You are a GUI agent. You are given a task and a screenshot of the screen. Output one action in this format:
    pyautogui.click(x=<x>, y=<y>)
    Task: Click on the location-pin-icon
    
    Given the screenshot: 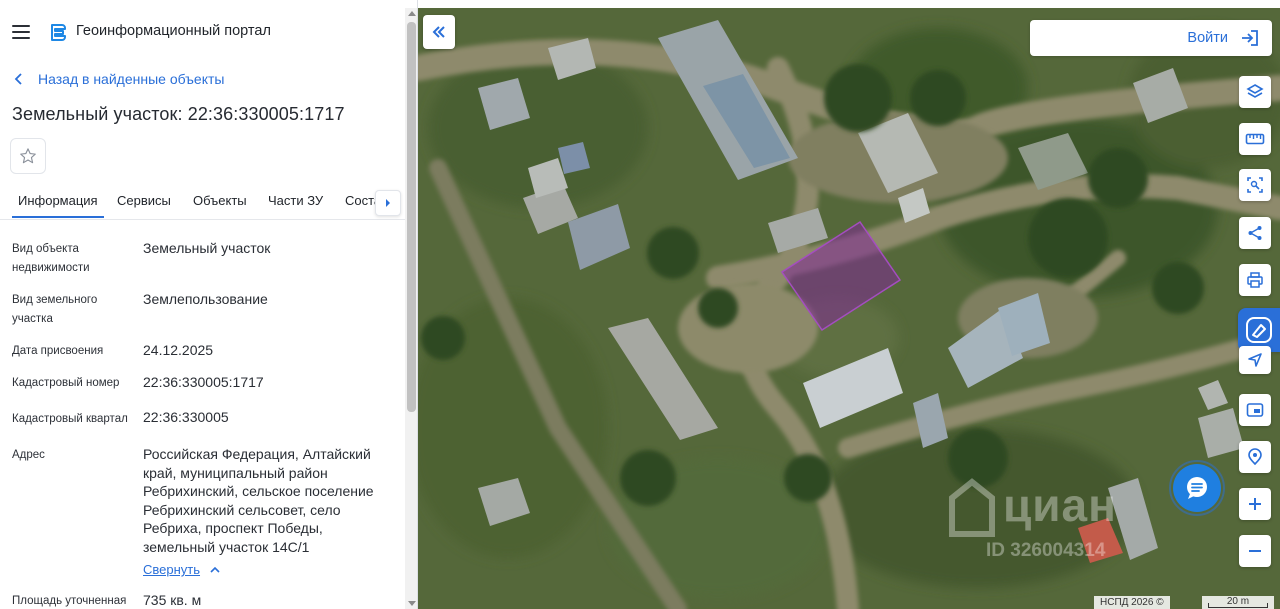 What is the action you would take?
    pyautogui.click(x=1255, y=457)
    